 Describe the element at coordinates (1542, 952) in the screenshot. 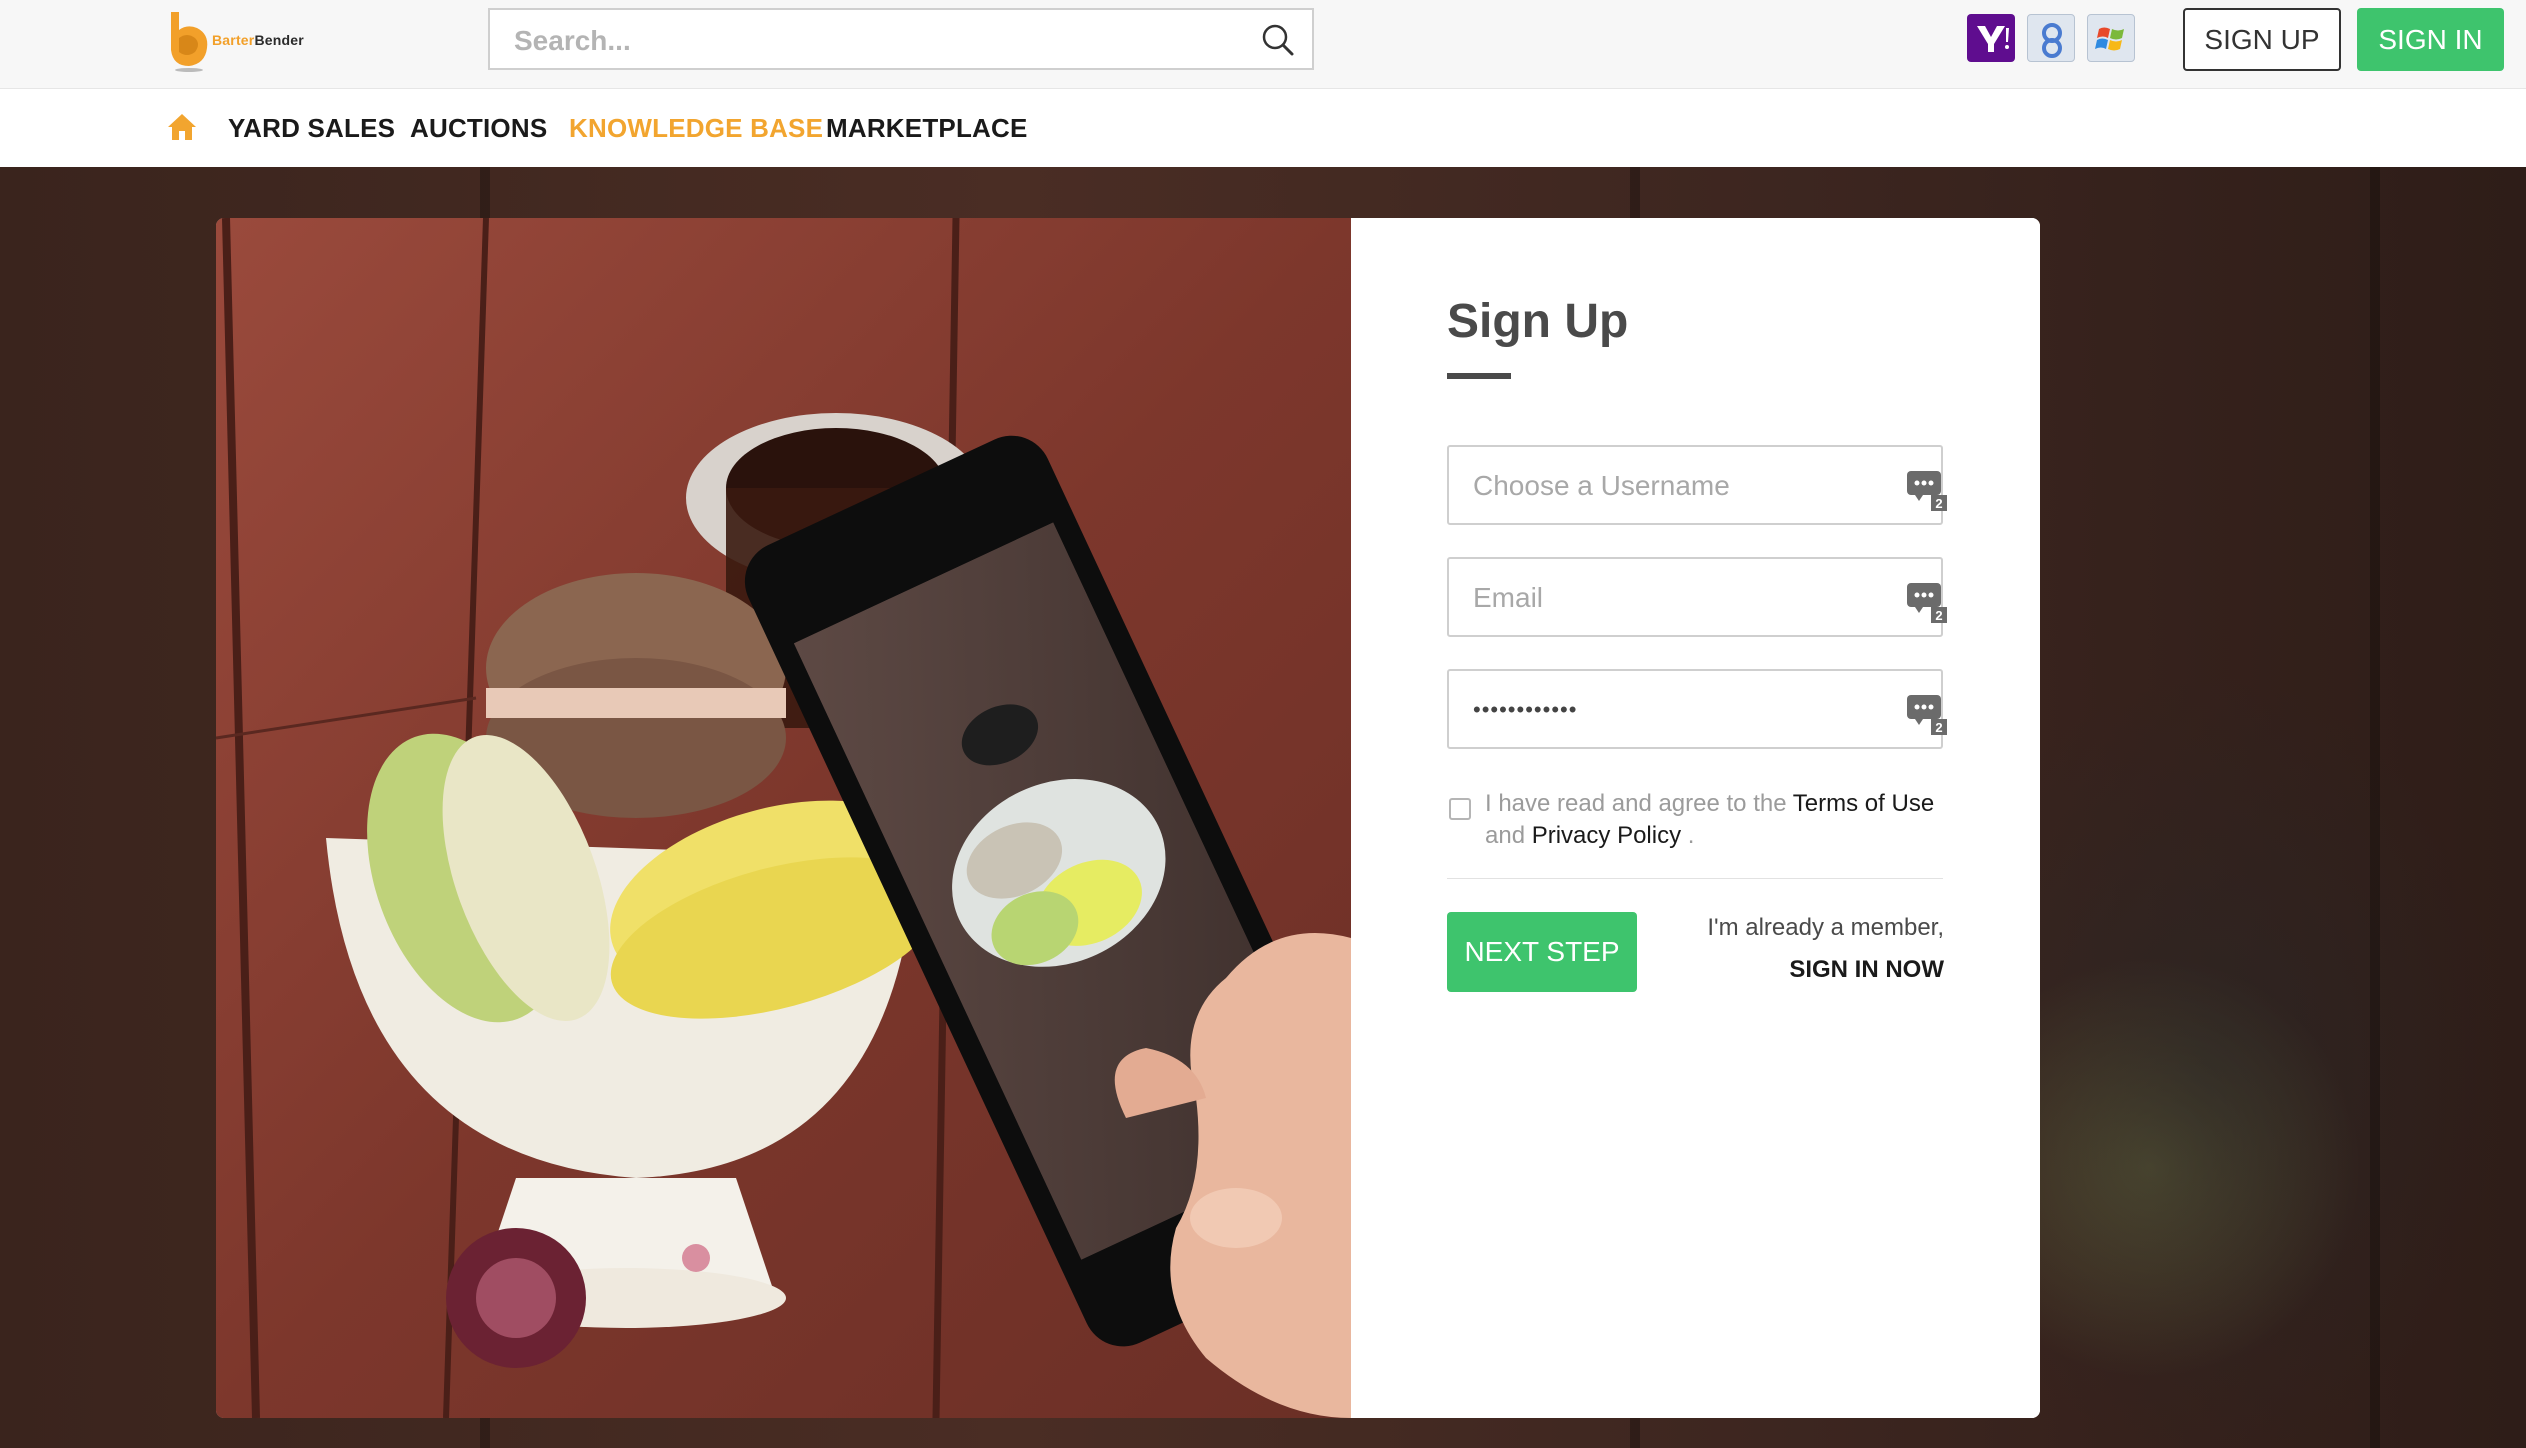

I see `next-step-button: NEXT STEP` at that location.